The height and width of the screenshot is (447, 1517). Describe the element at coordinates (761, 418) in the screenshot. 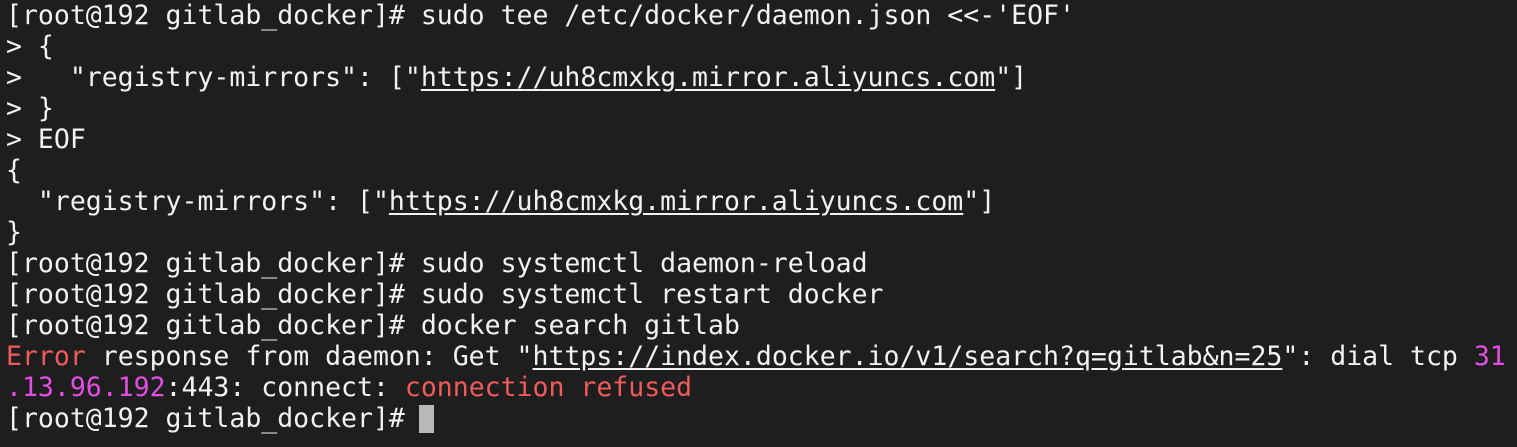

I see `active-prompt-line: [root@192 gitlab_docker]#` at that location.